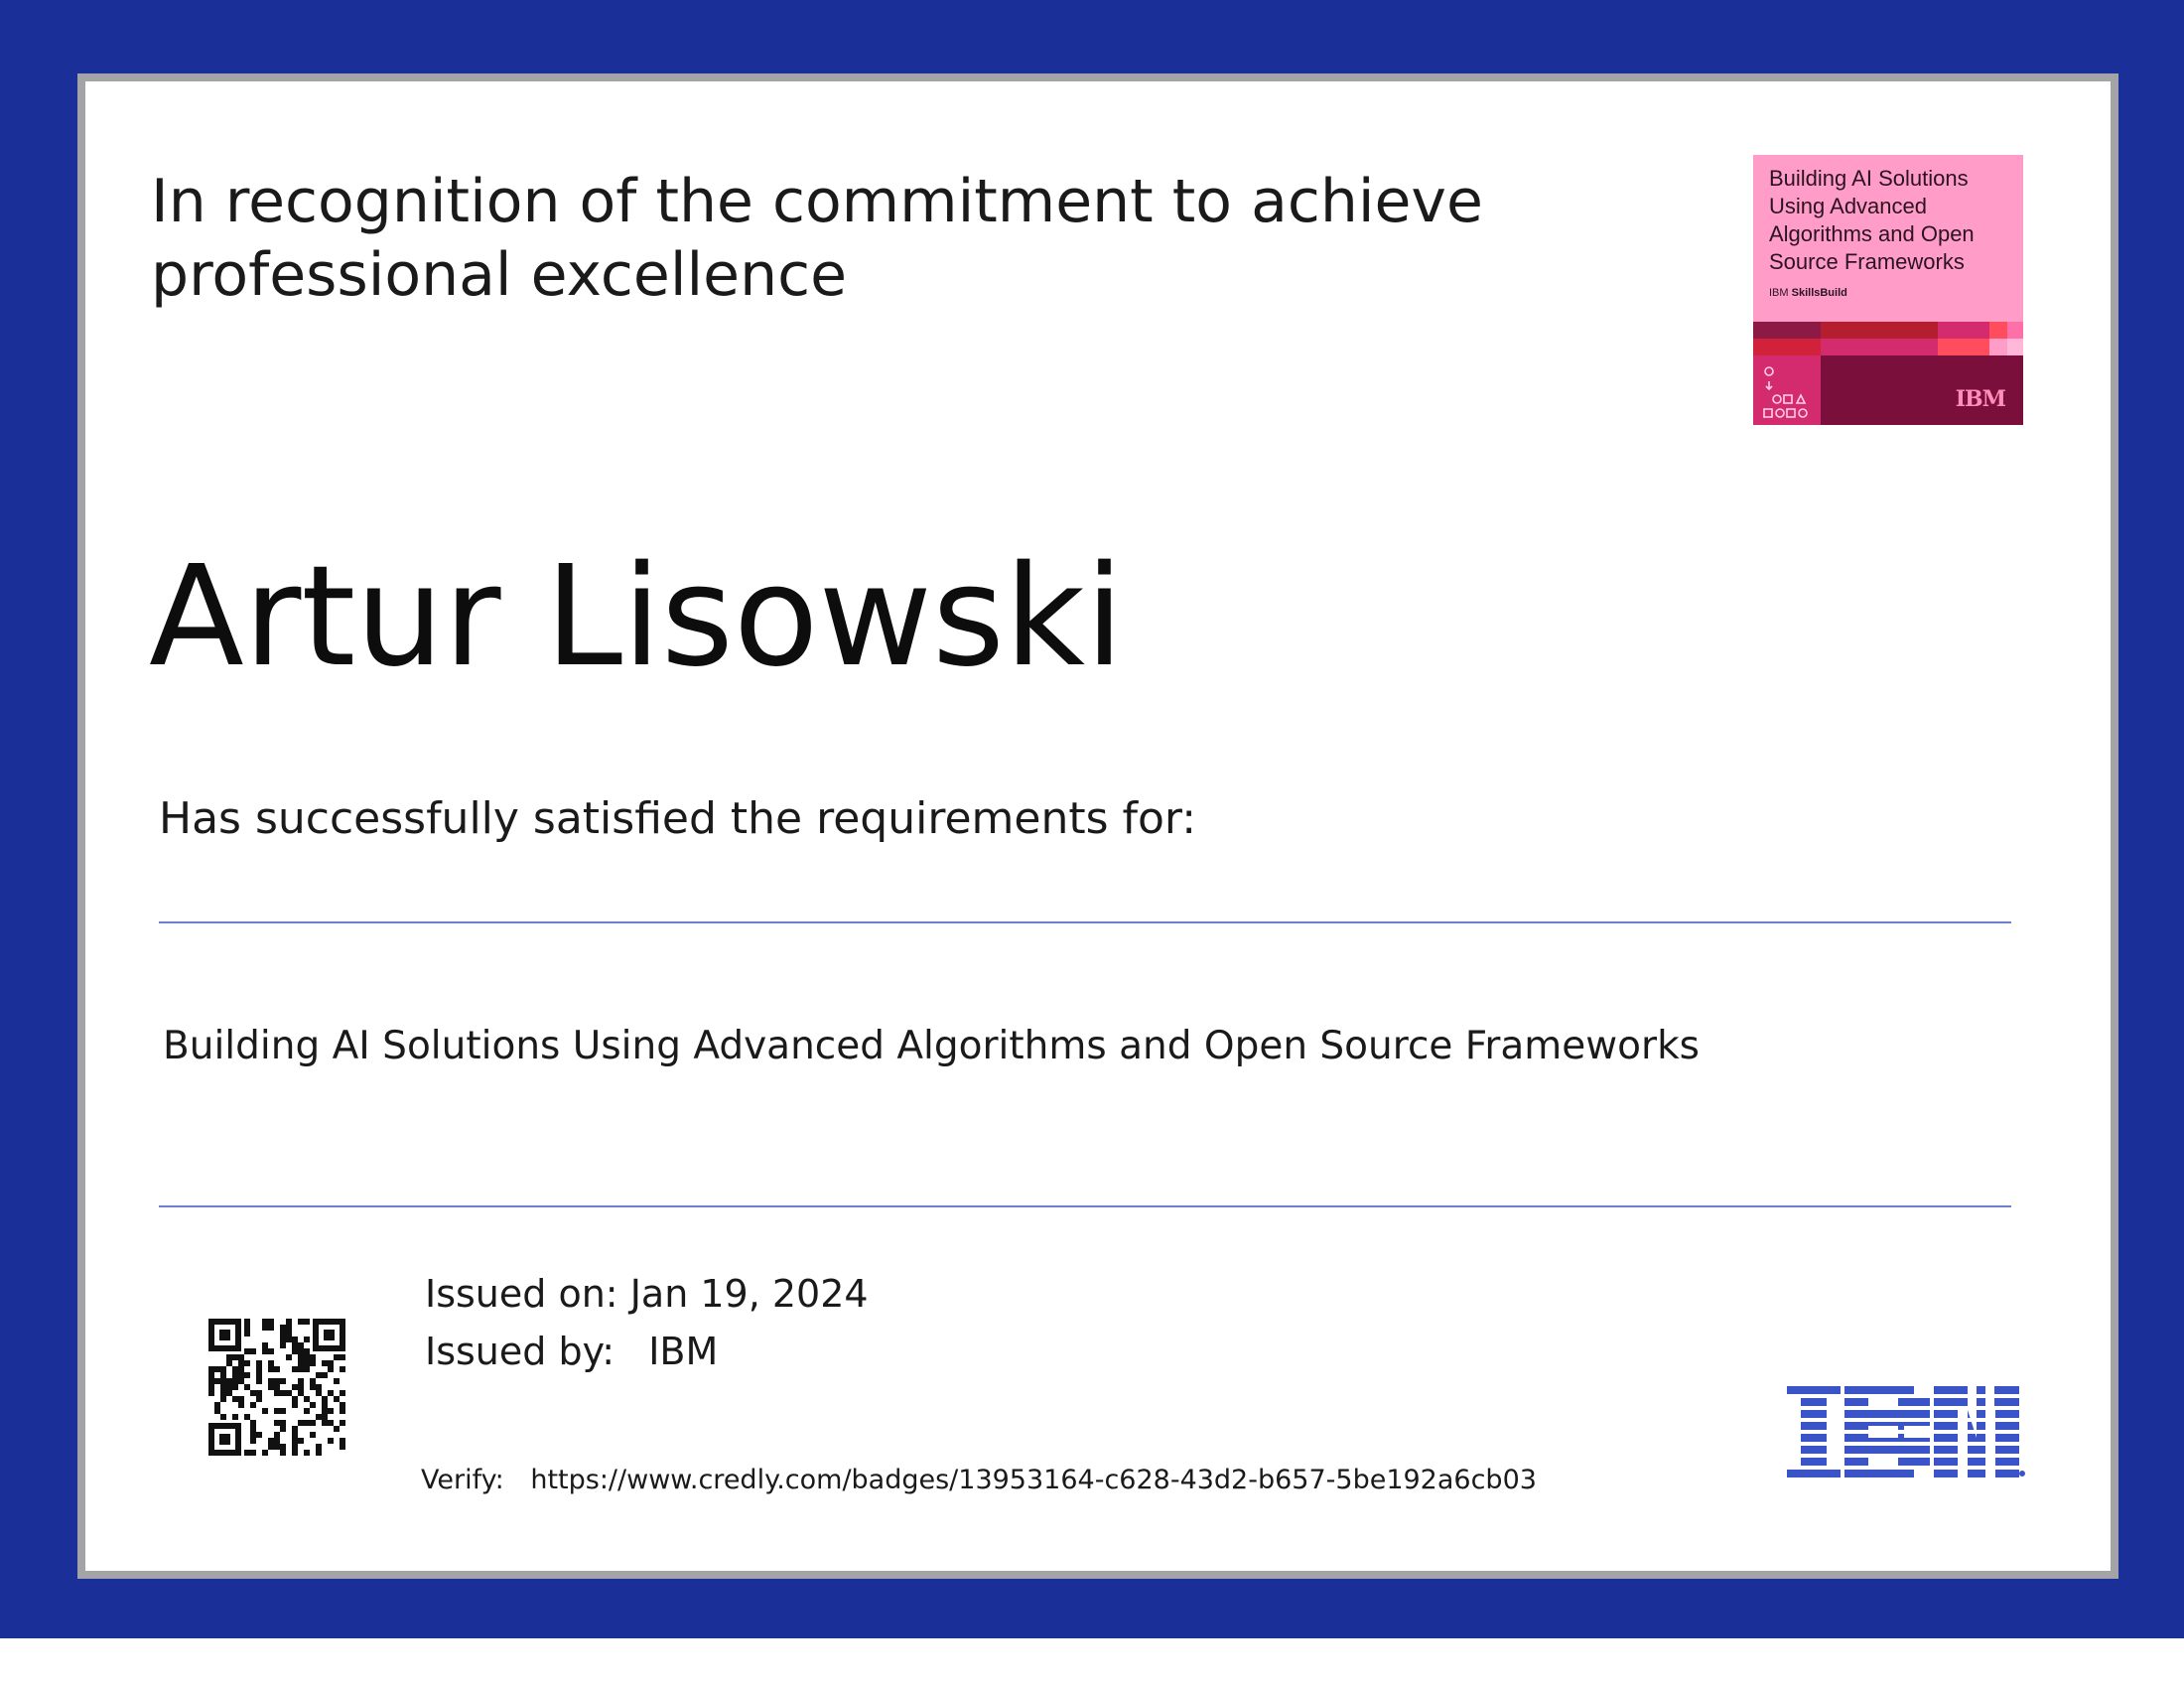 The width and height of the screenshot is (2184, 1688). Describe the element at coordinates (1980, 399) in the screenshot. I see `badge-ibm-logo: IBM` at that location.